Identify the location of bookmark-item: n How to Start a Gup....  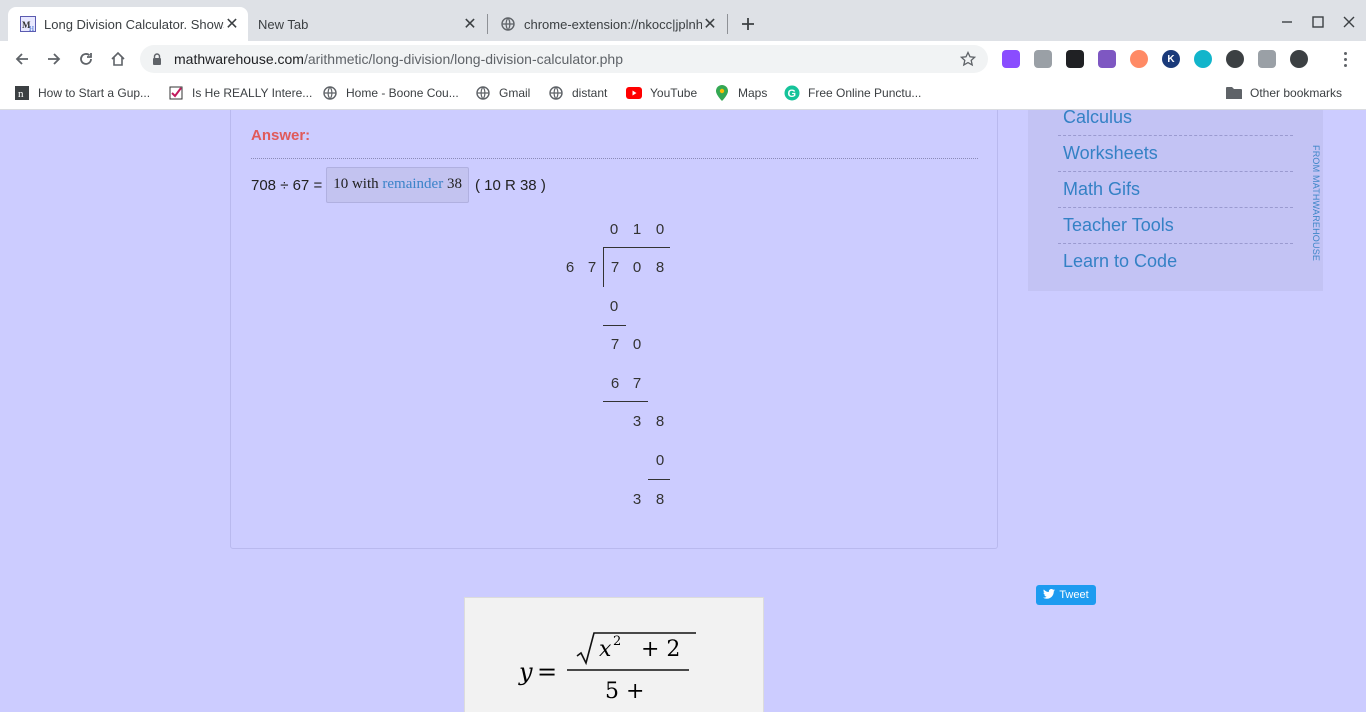
(82, 93).